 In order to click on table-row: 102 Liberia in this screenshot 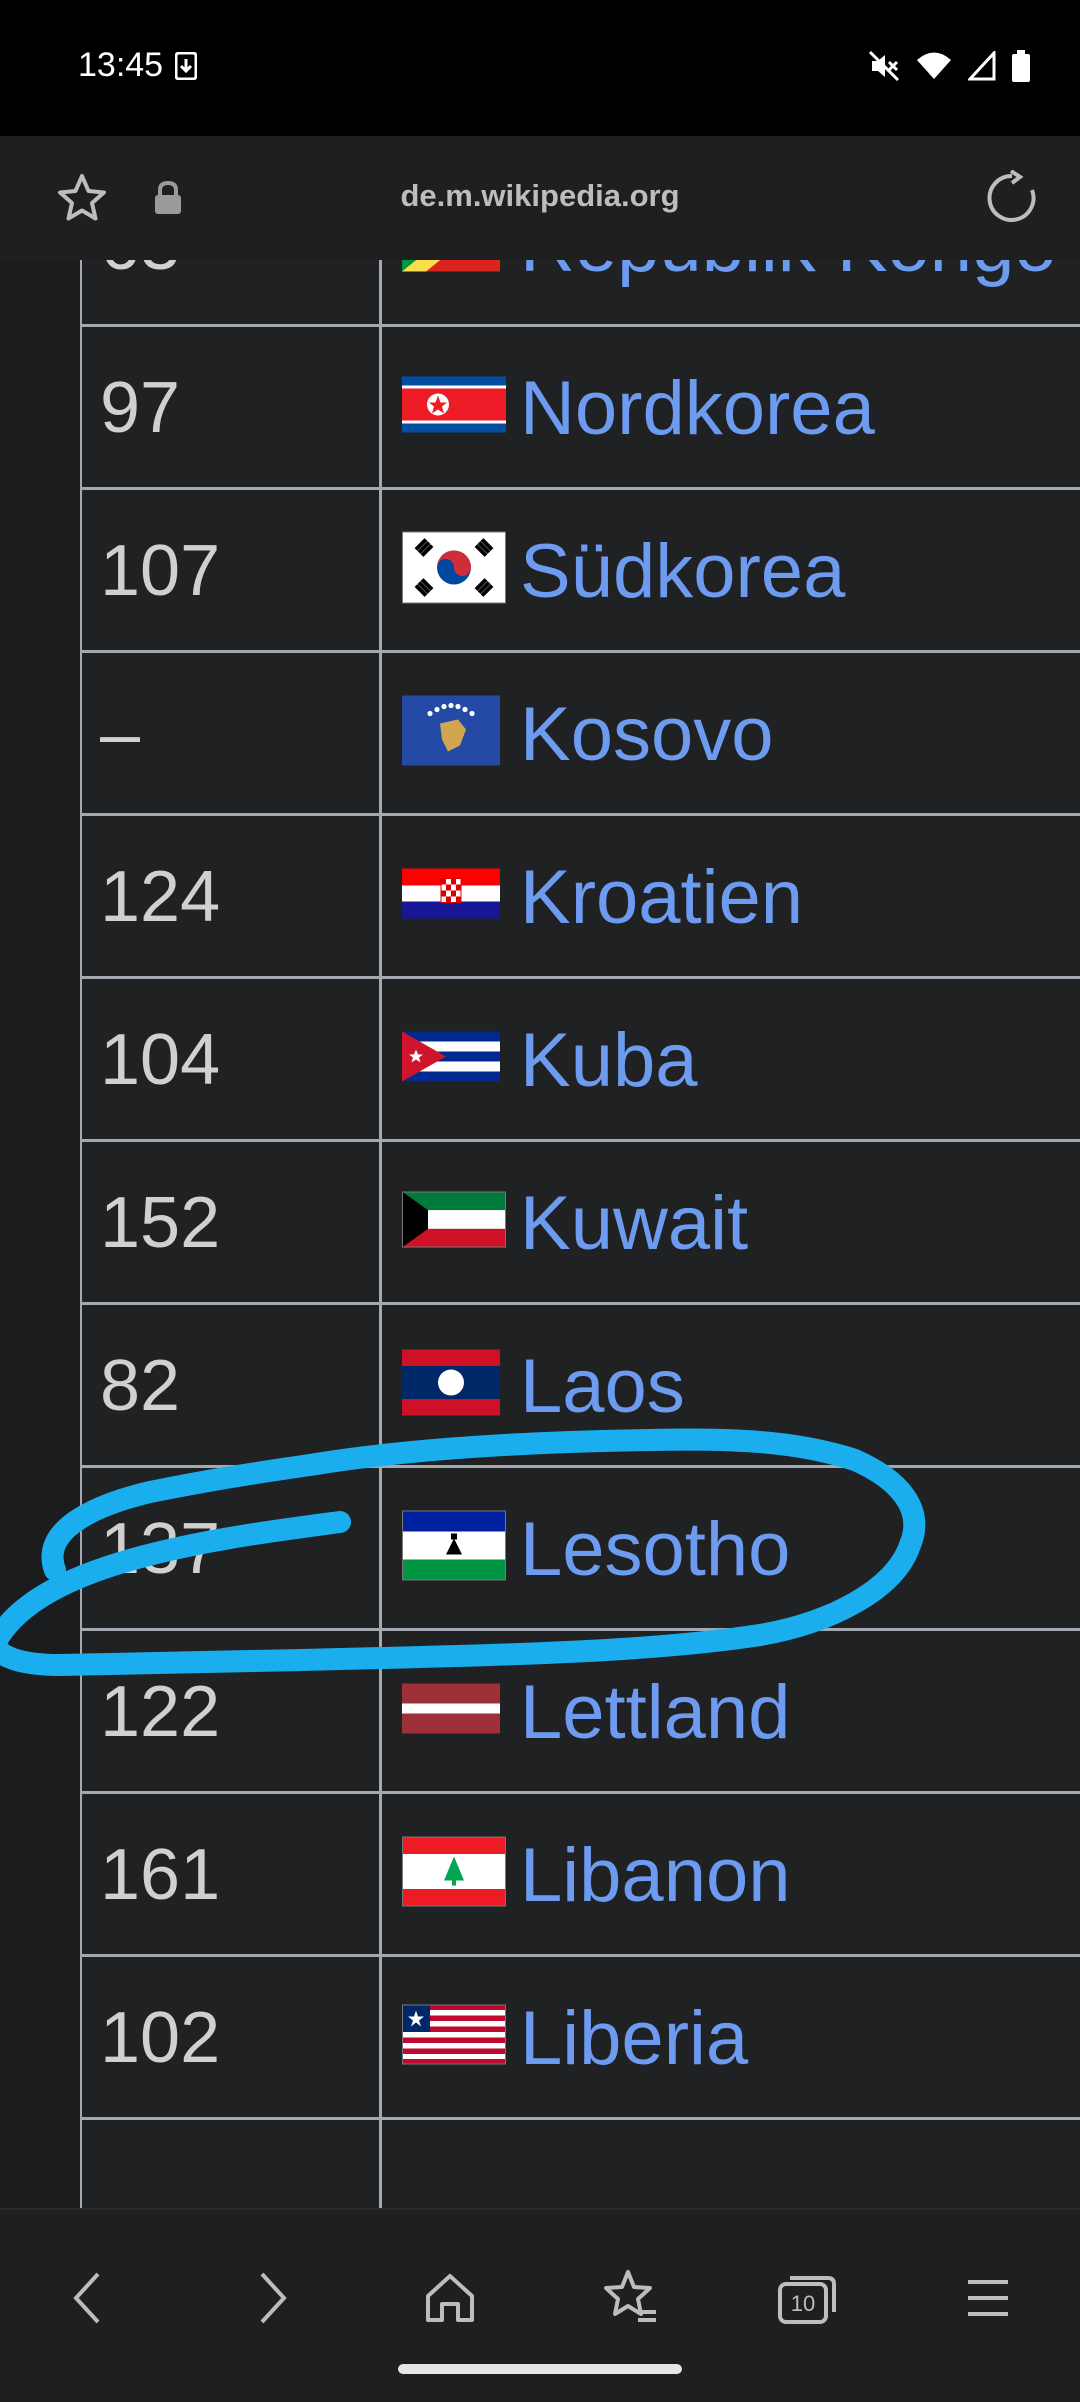, I will do `click(581, 2038)`.